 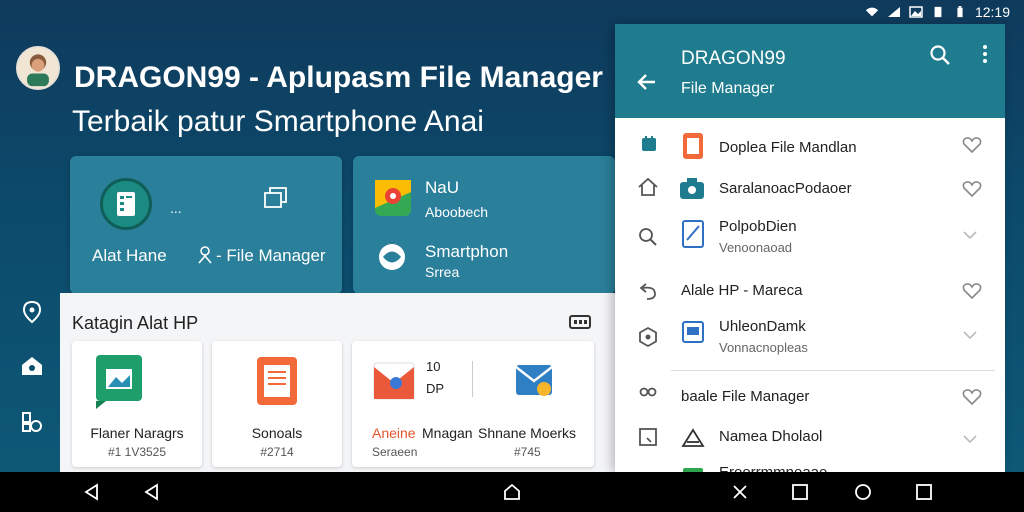 I want to click on document-app-icon, so click(x=277, y=381).